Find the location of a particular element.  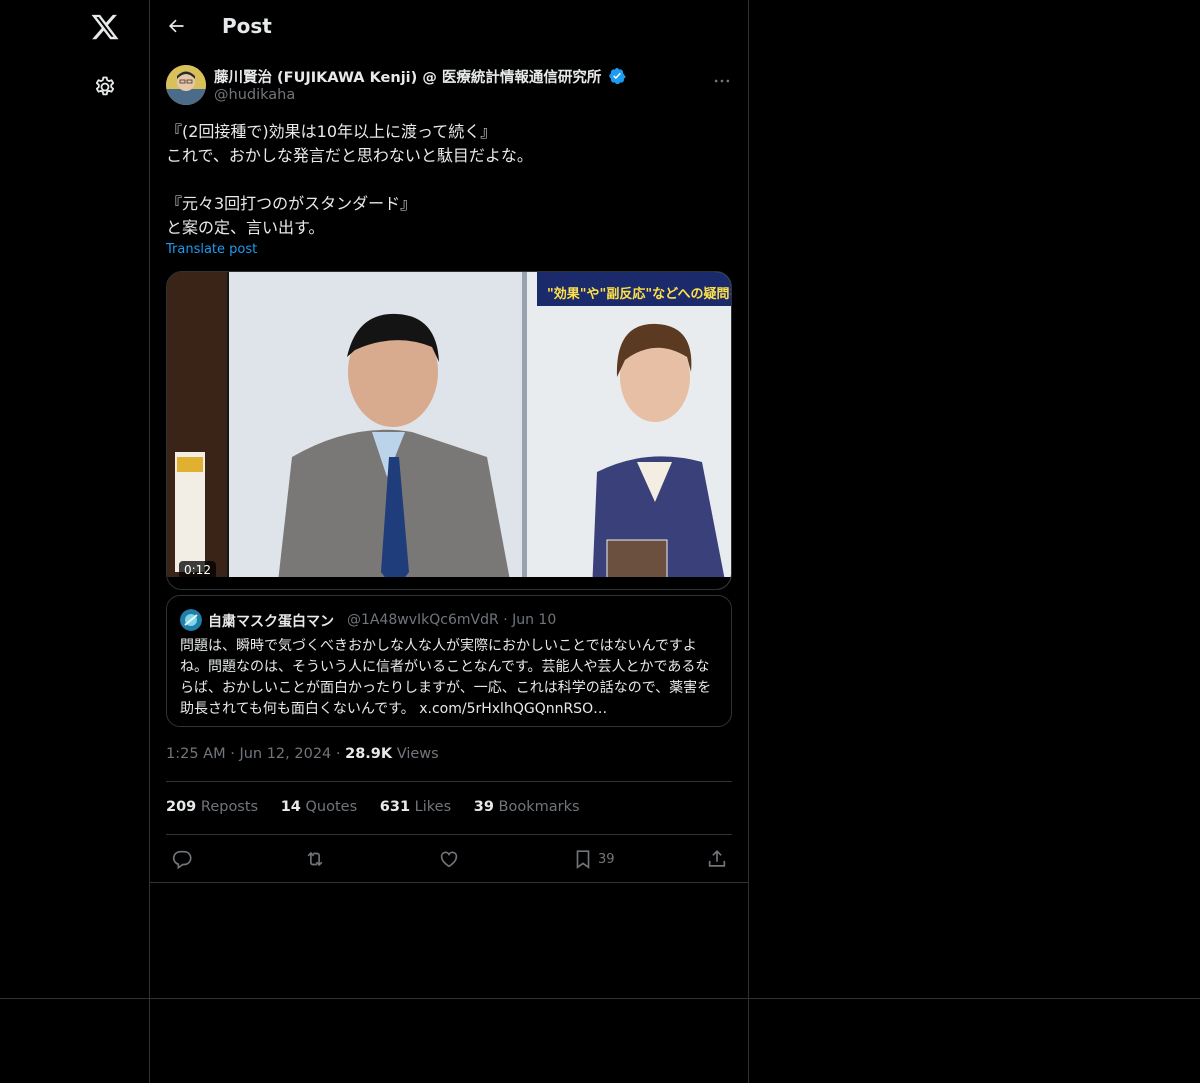

more-icon is located at coordinates (722, 81).